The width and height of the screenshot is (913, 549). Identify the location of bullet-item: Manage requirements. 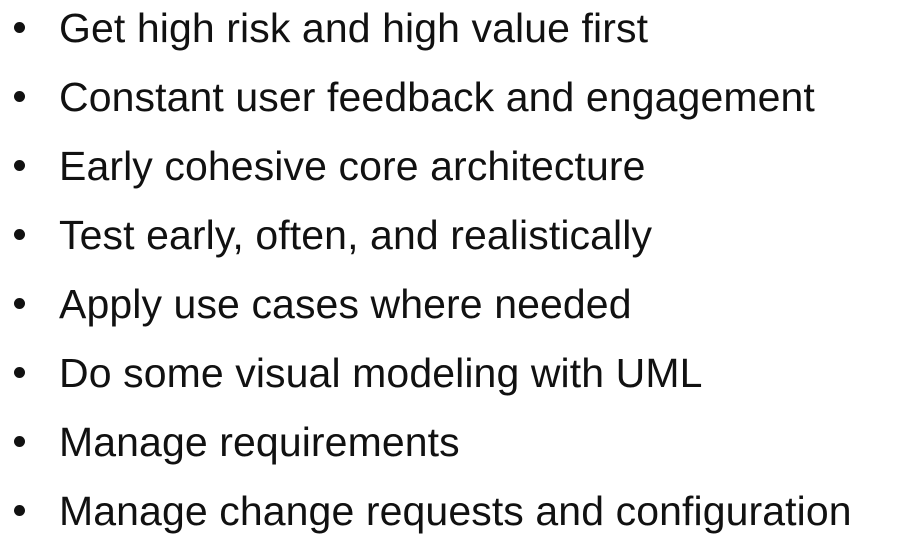
(456, 444).